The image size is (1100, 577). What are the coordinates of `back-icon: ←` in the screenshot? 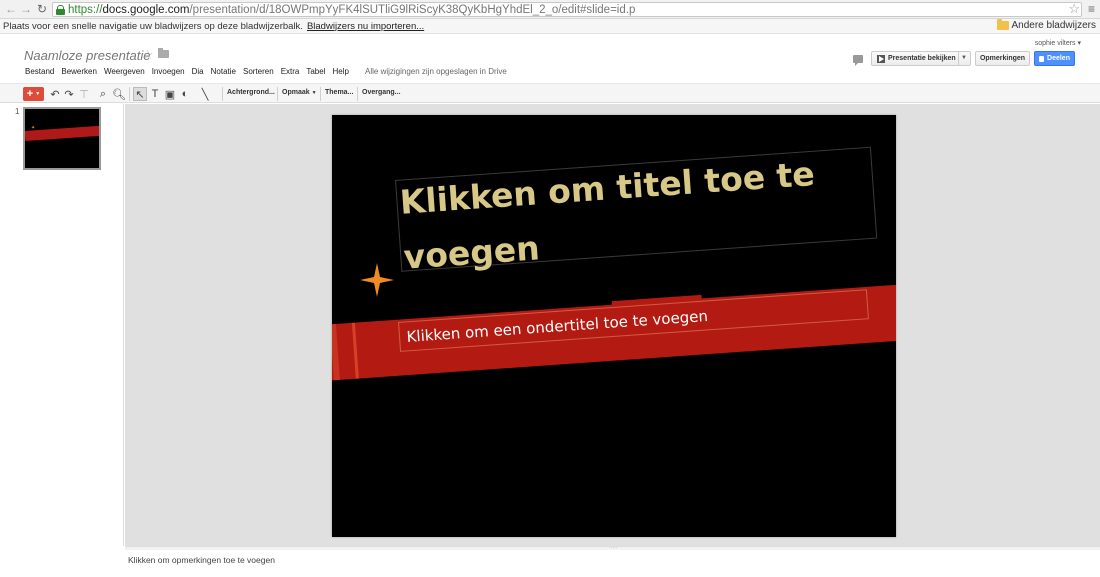 It's located at (11, 9).